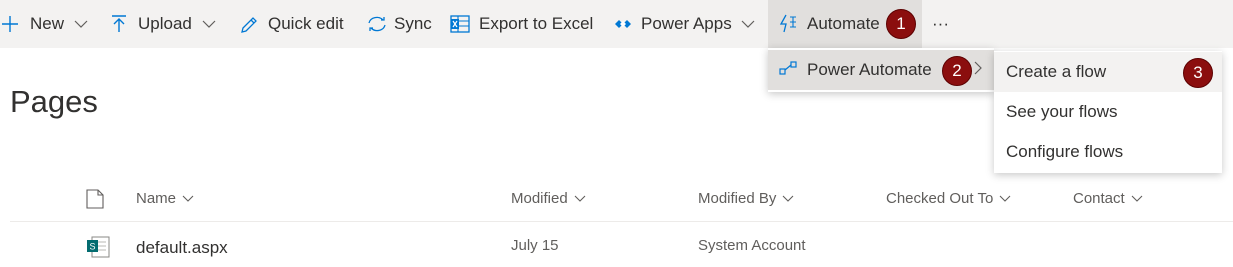  What do you see at coordinates (957, 71) in the screenshot?
I see `step-badge-2: 2` at bounding box center [957, 71].